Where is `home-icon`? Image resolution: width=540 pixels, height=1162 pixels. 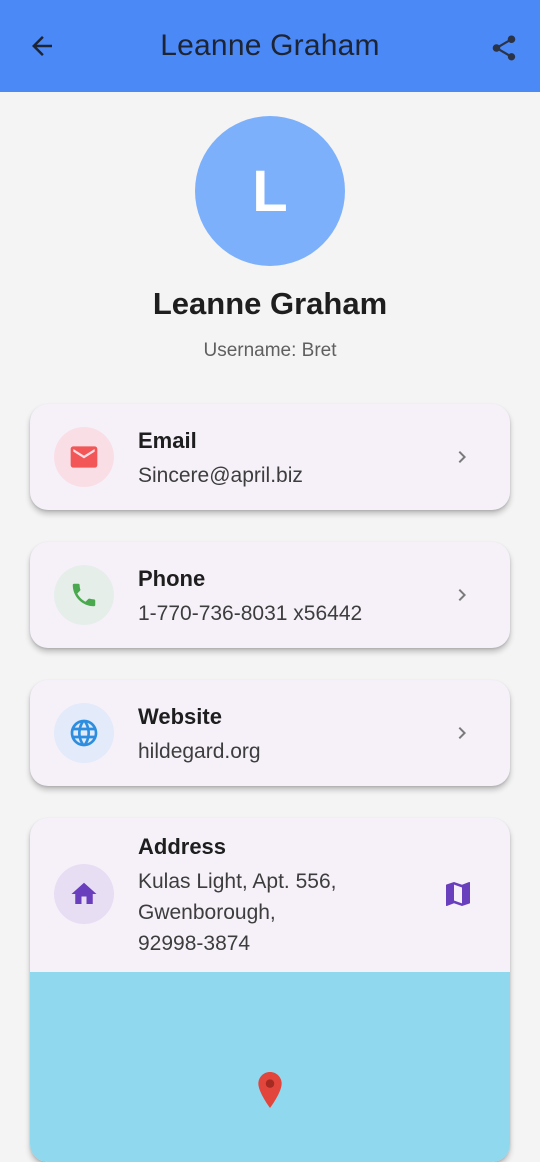 home-icon is located at coordinates (84, 893).